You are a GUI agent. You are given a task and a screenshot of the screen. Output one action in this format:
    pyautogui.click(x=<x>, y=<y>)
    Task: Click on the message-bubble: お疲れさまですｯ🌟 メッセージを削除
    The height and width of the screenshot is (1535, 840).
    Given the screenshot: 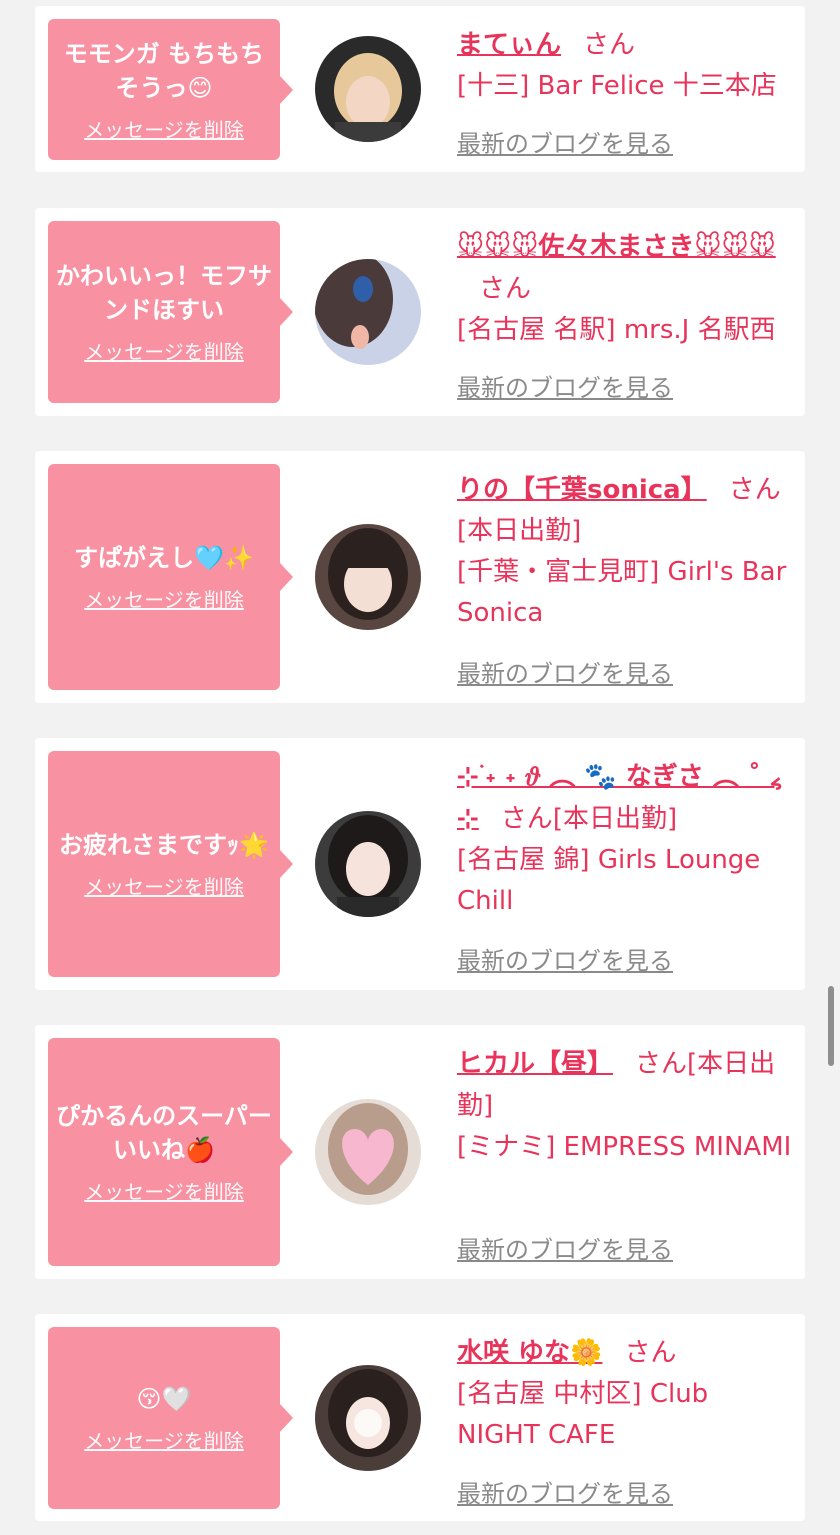 What is the action you would take?
    pyautogui.click(x=170, y=864)
    